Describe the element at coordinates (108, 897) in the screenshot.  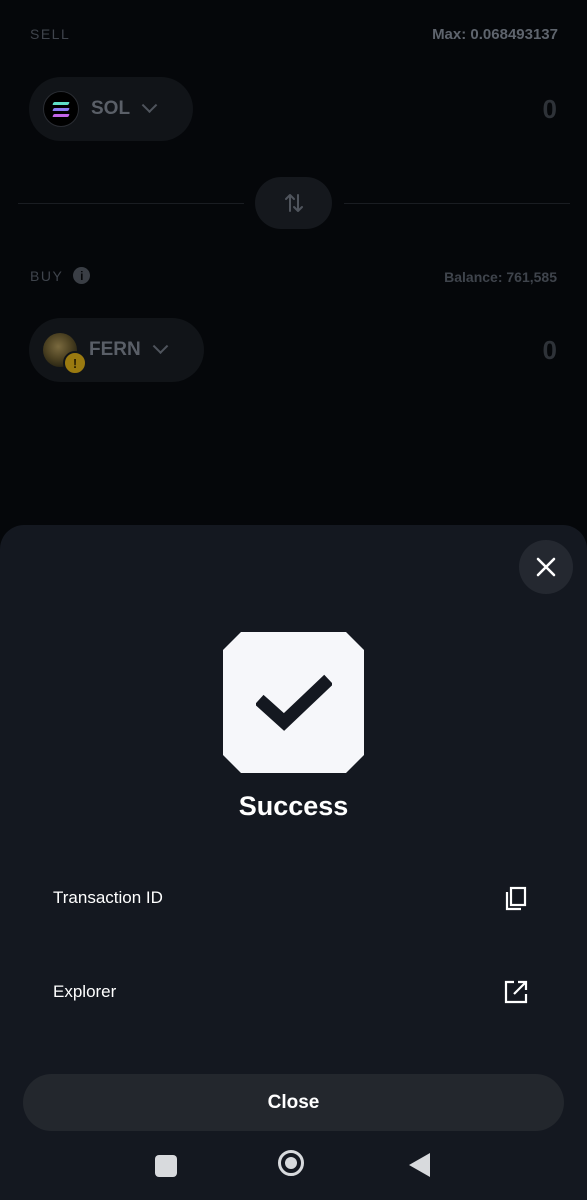
I see `transaction-id-label: Transaction ID` at that location.